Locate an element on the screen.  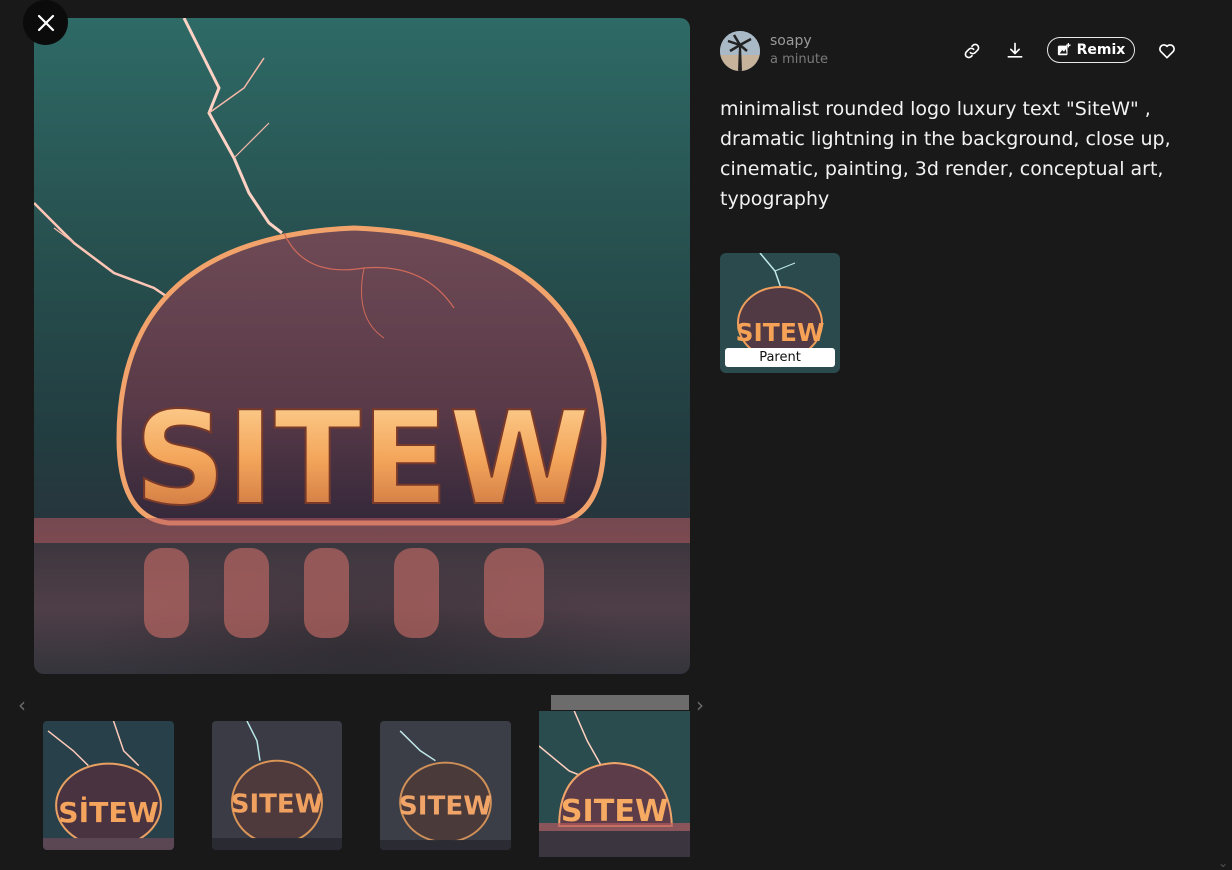
link-icon is located at coordinates (972, 51).